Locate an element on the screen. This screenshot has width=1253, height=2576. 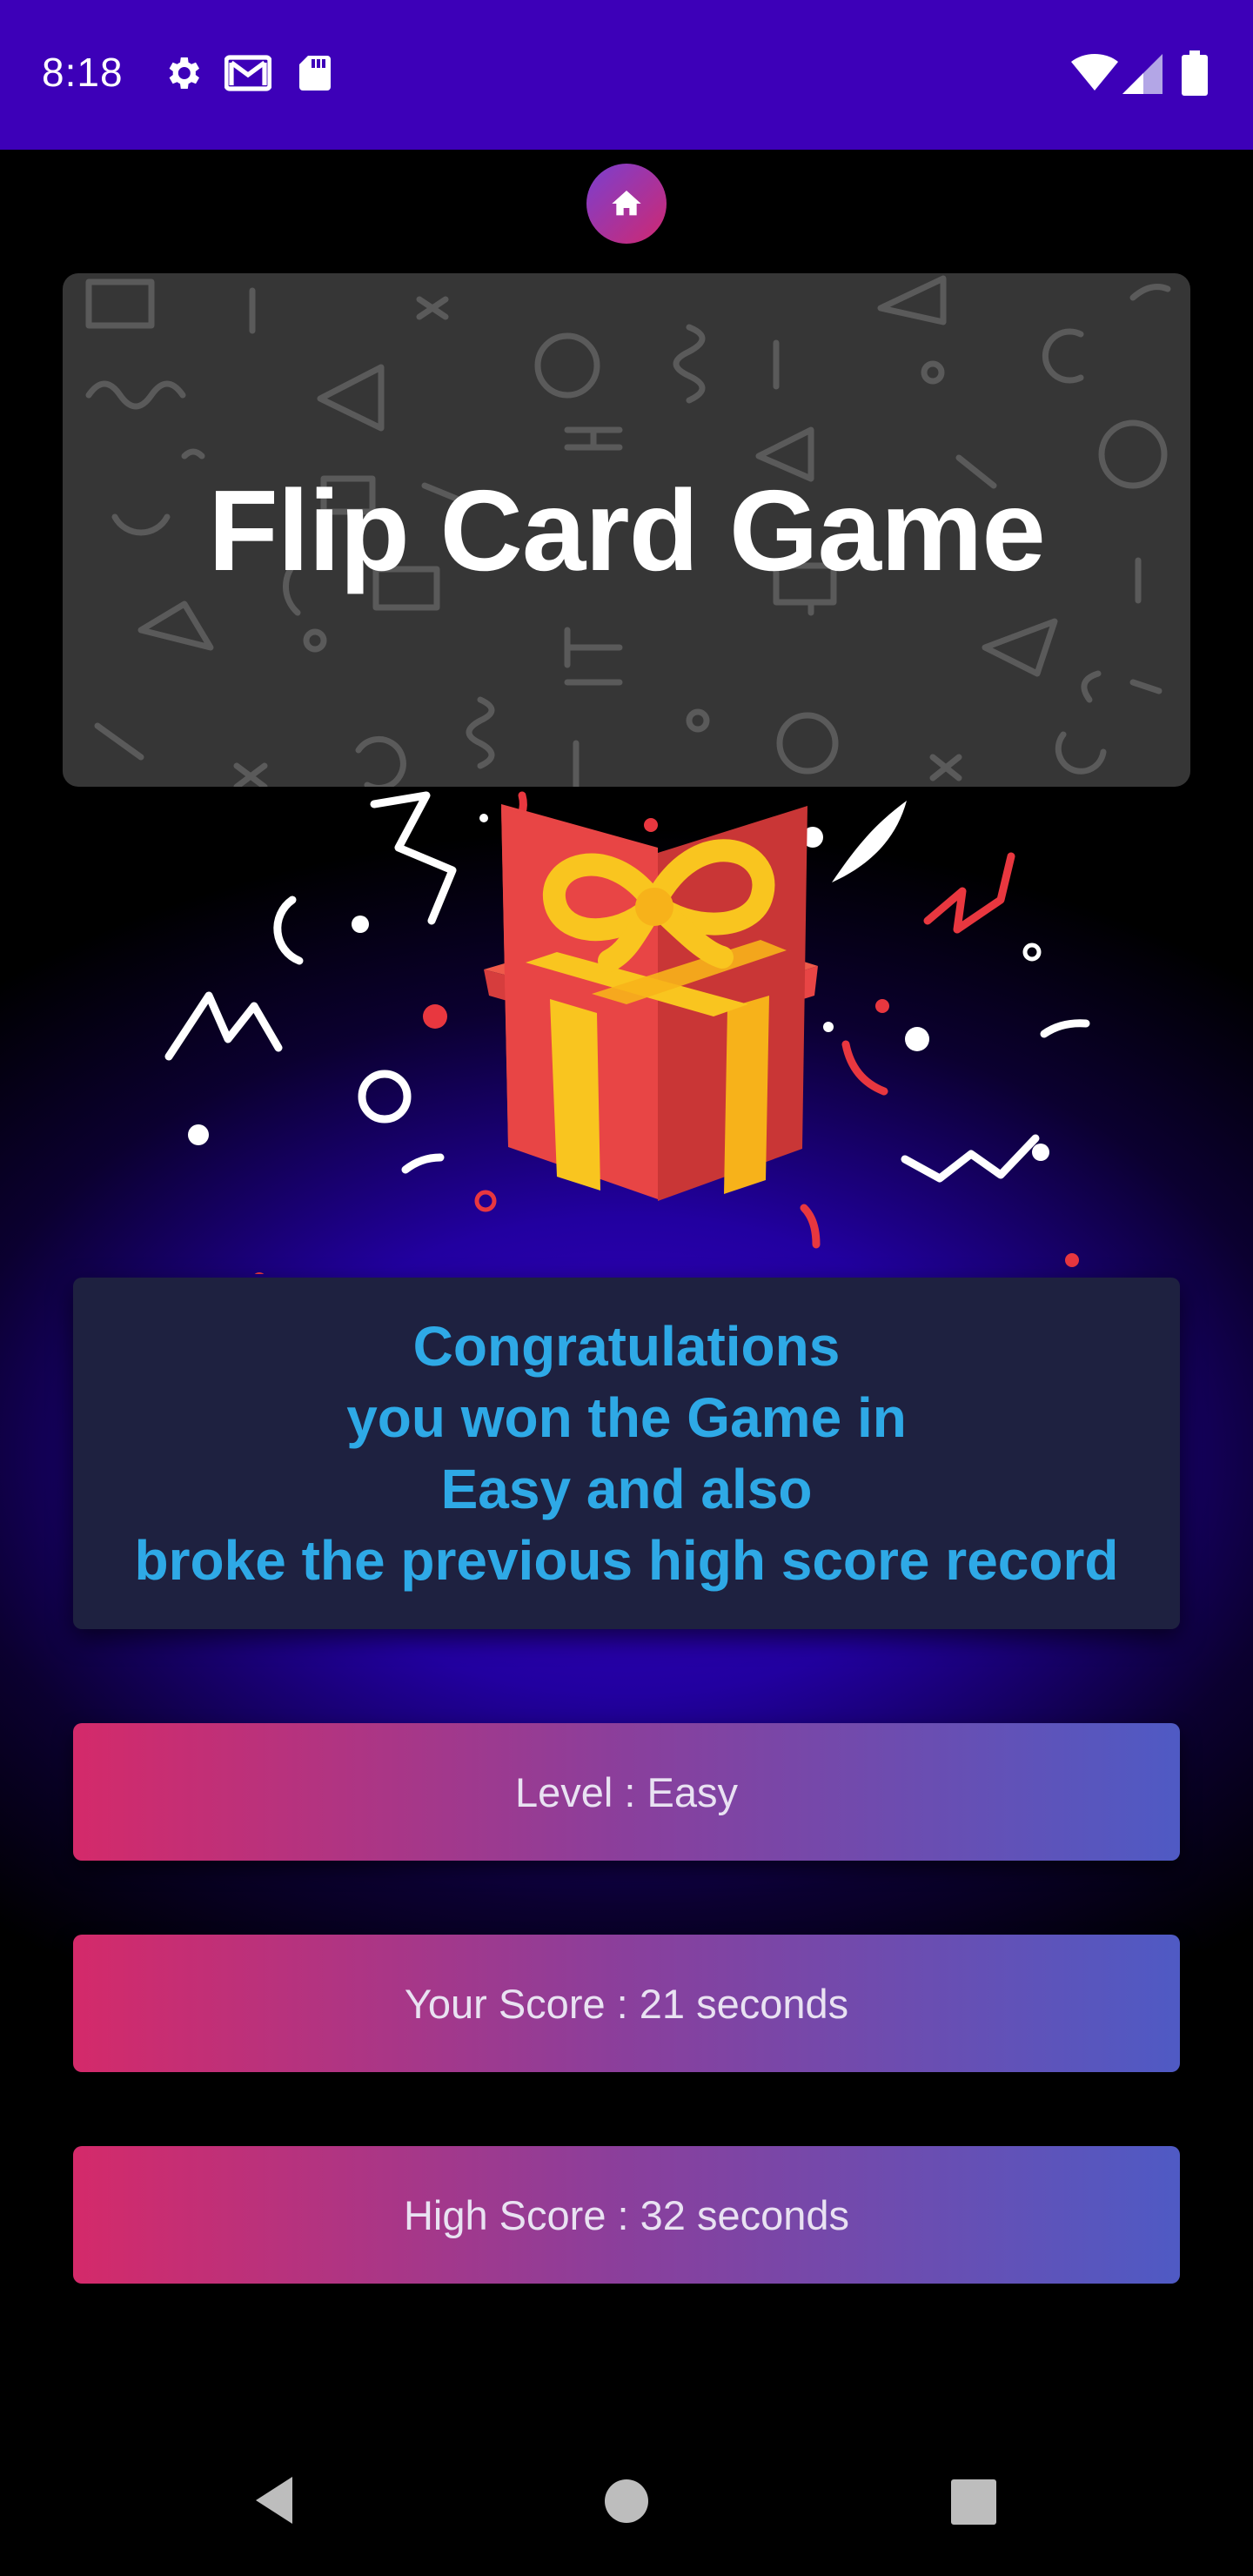
recents-icon is located at coordinates (973, 2502).